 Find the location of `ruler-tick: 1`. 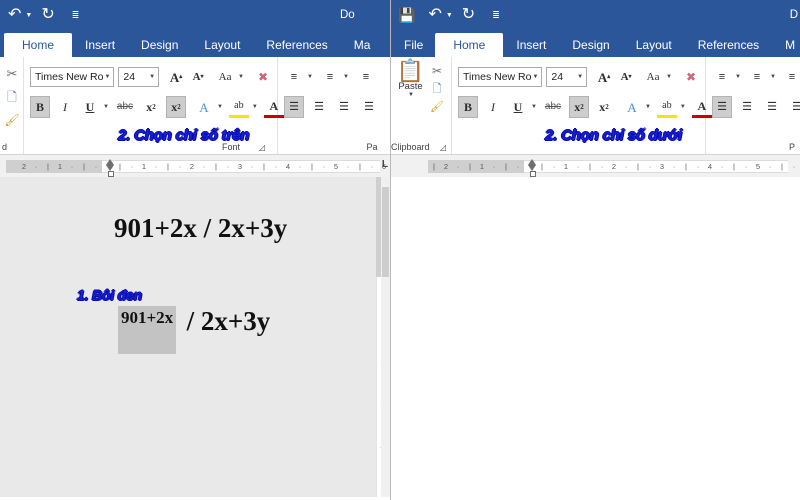

ruler-tick: 1 is located at coordinates (60, 166).